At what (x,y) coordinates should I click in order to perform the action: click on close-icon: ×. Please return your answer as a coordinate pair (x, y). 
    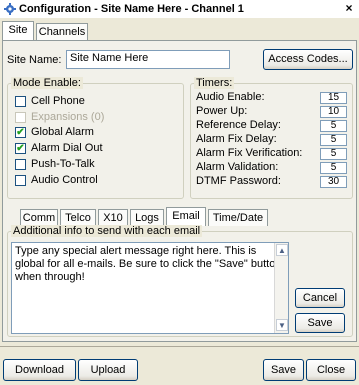
    Looking at the image, I should click on (349, 8).